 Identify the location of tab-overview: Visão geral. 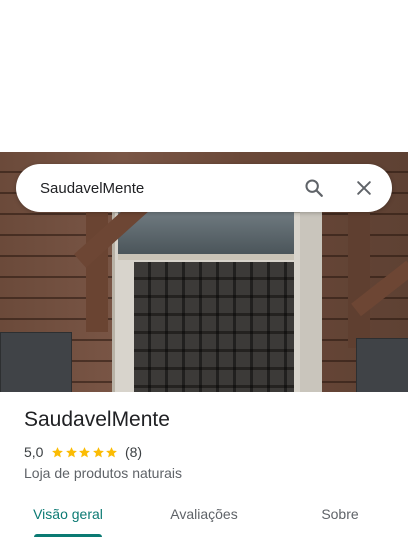
(68, 515).